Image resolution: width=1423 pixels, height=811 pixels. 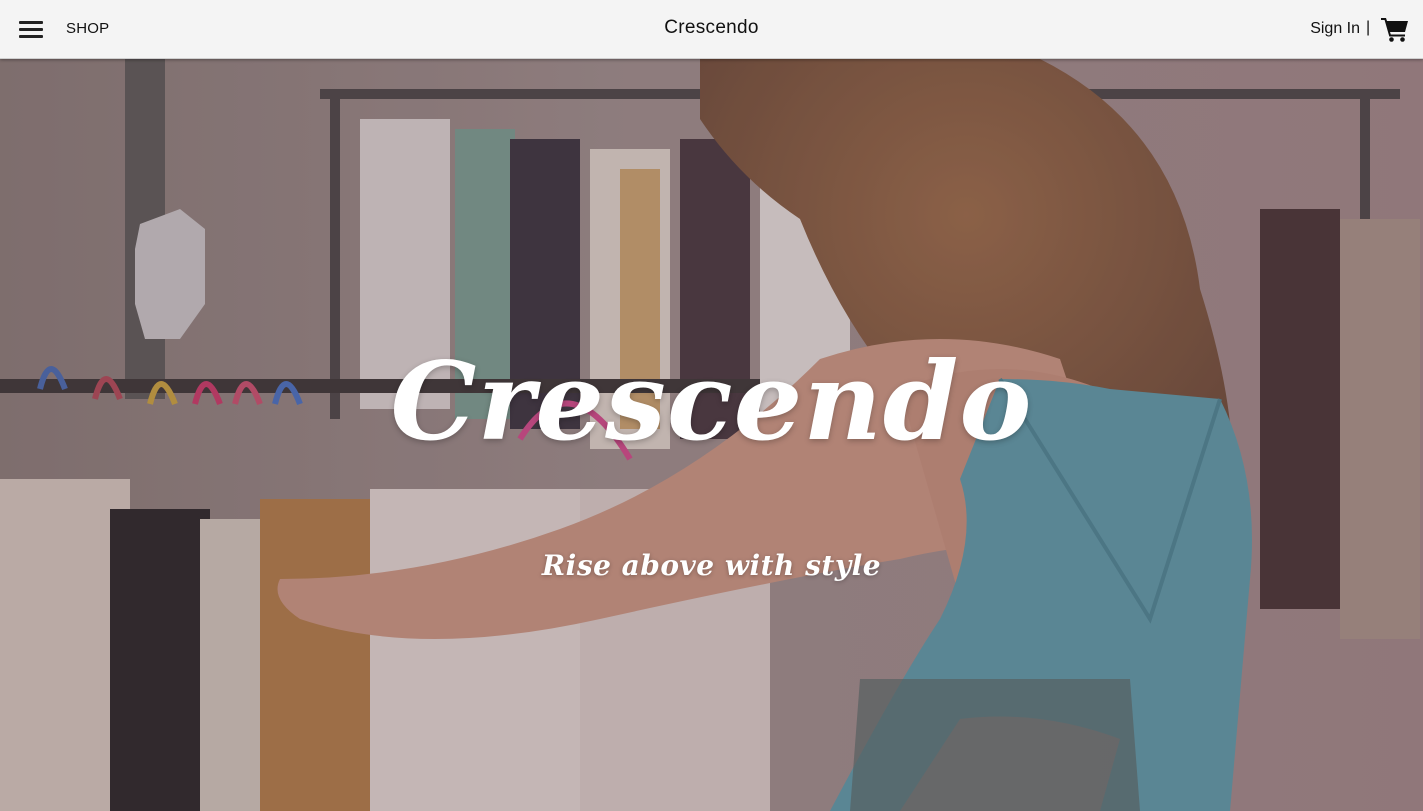 What do you see at coordinates (1335, 29) in the screenshot?
I see `sign-in-link: Sign In` at bounding box center [1335, 29].